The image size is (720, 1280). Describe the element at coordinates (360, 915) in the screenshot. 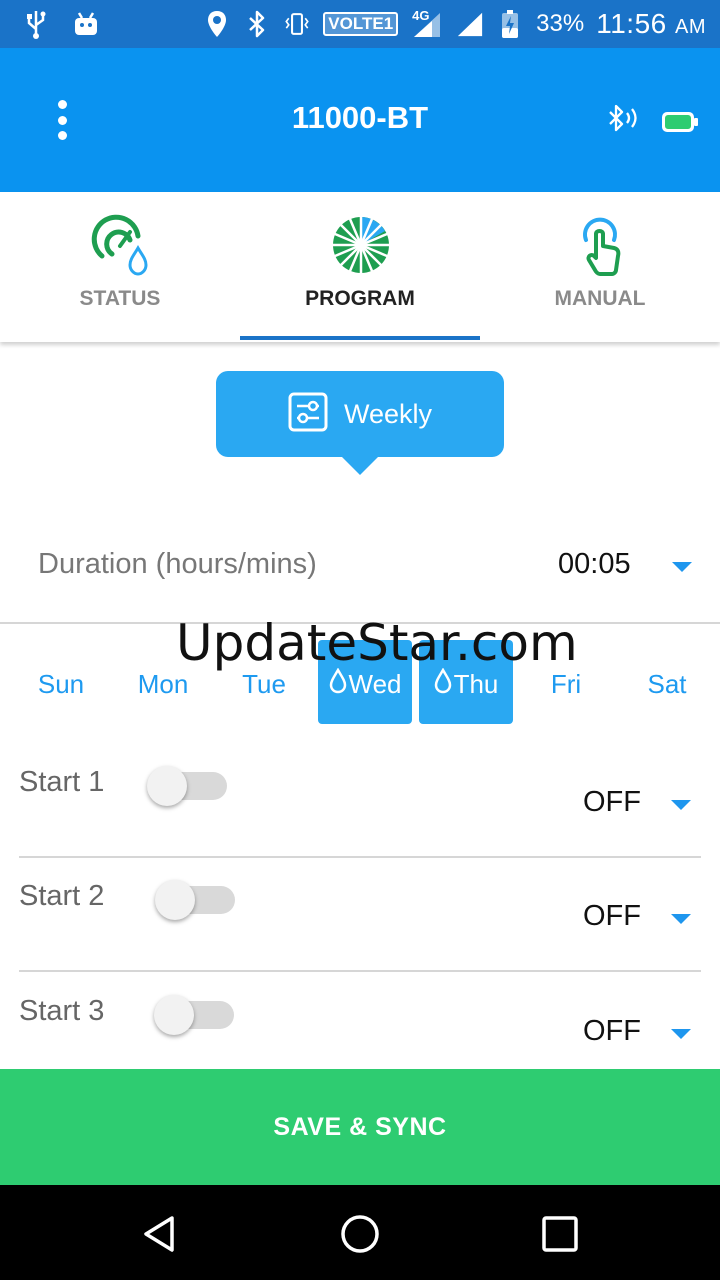

I see `start-row-2: Start 2 OFF` at that location.